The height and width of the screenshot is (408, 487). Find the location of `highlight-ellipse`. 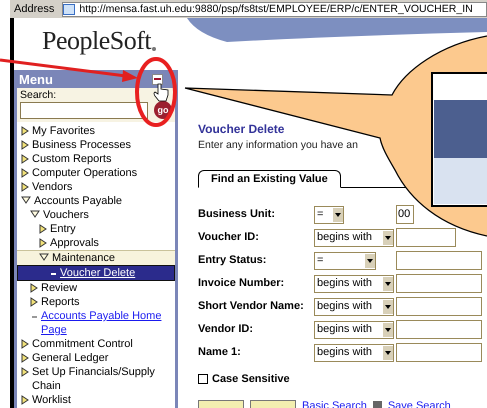

highlight-ellipse is located at coordinates (156, 92).